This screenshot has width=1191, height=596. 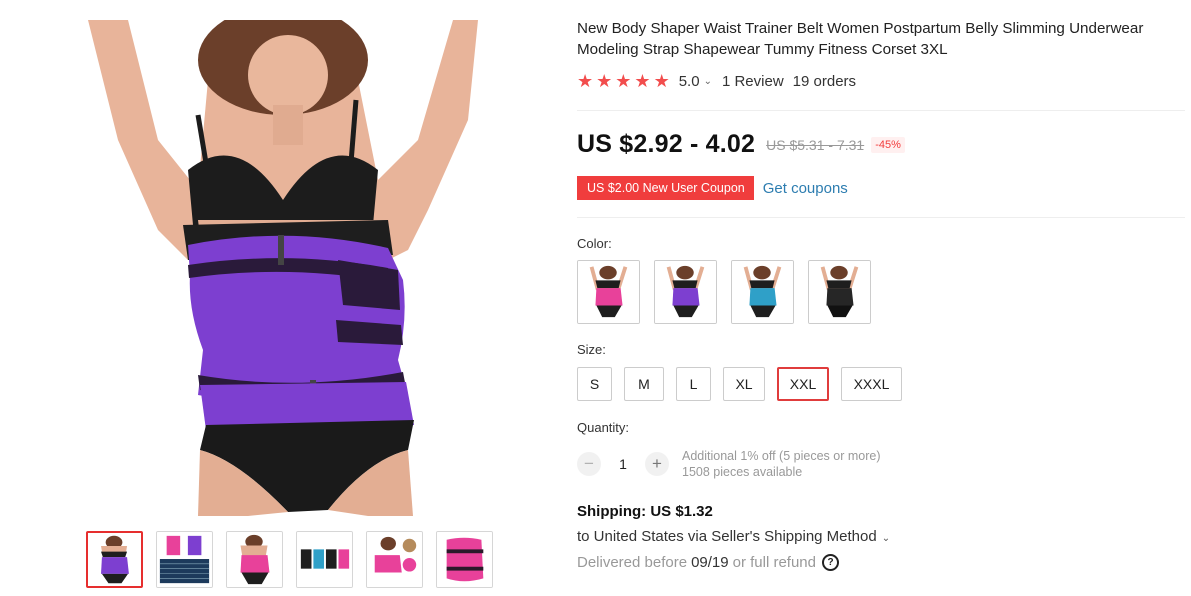 I want to click on size-option-xxxl: XXXL, so click(x=871, y=384).